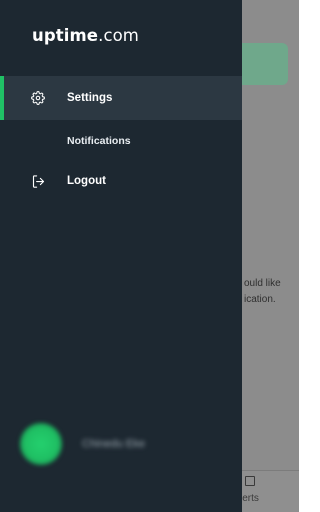 Image resolution: width=320 pixels, height=512 pixels. Describe the element at coordinates (99, 141) in the screenshot. I see `drawer-item-label: Notifications` at that location.